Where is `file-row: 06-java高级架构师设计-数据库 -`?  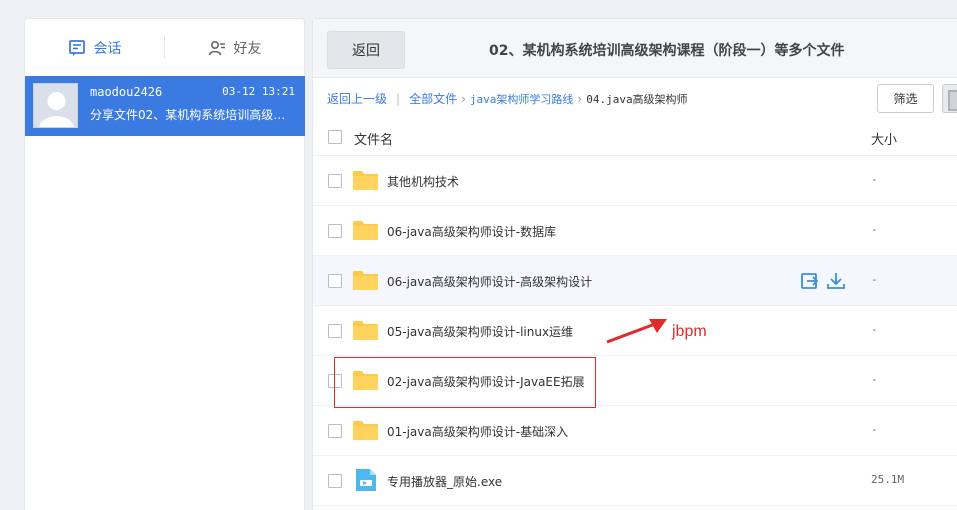
file-row: 06-java高级架构师设计-数据库 - is located at coordinates (635, 231).